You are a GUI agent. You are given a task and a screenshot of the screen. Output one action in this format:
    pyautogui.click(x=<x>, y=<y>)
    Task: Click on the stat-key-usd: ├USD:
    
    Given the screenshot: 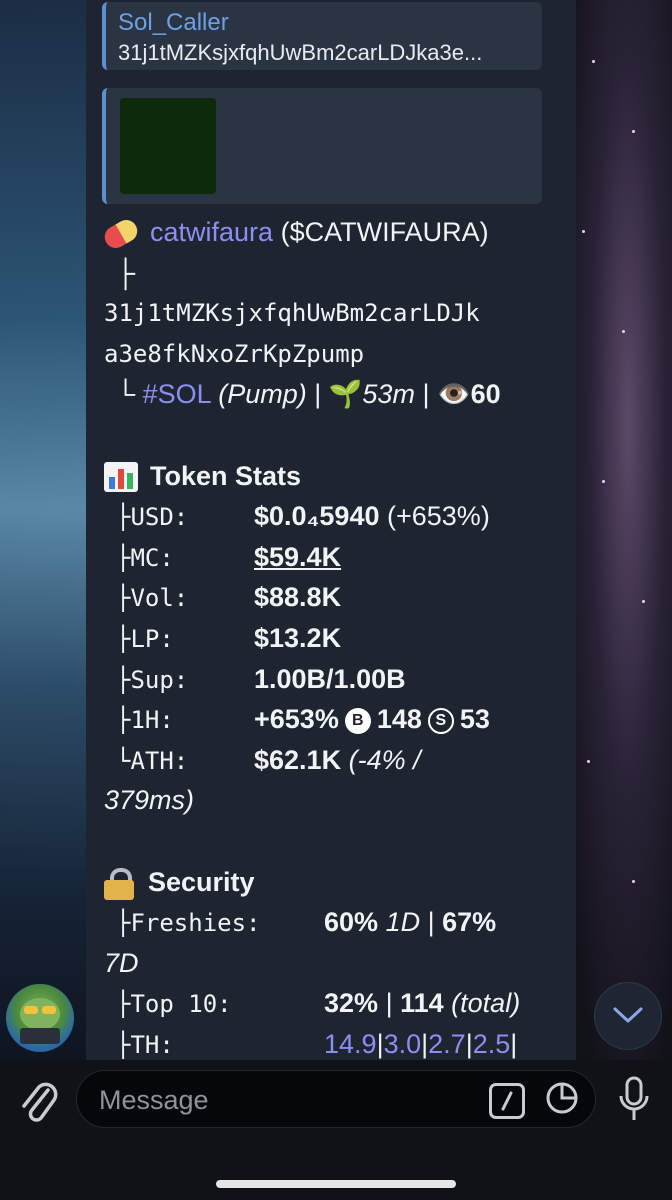 What is the action you would take?
    pyautogui.click(x=152, y=517)
    